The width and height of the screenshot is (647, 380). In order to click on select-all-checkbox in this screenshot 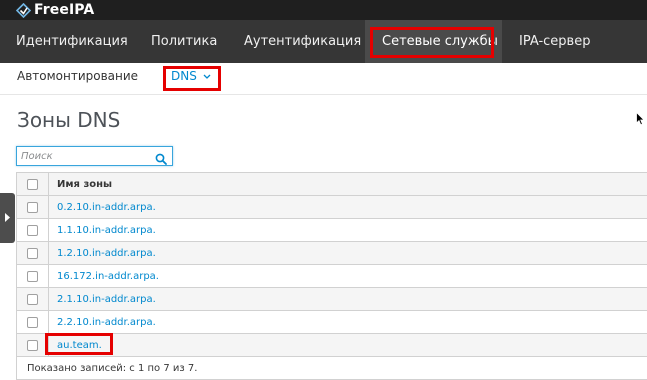, I will do `click(32, 184)`.